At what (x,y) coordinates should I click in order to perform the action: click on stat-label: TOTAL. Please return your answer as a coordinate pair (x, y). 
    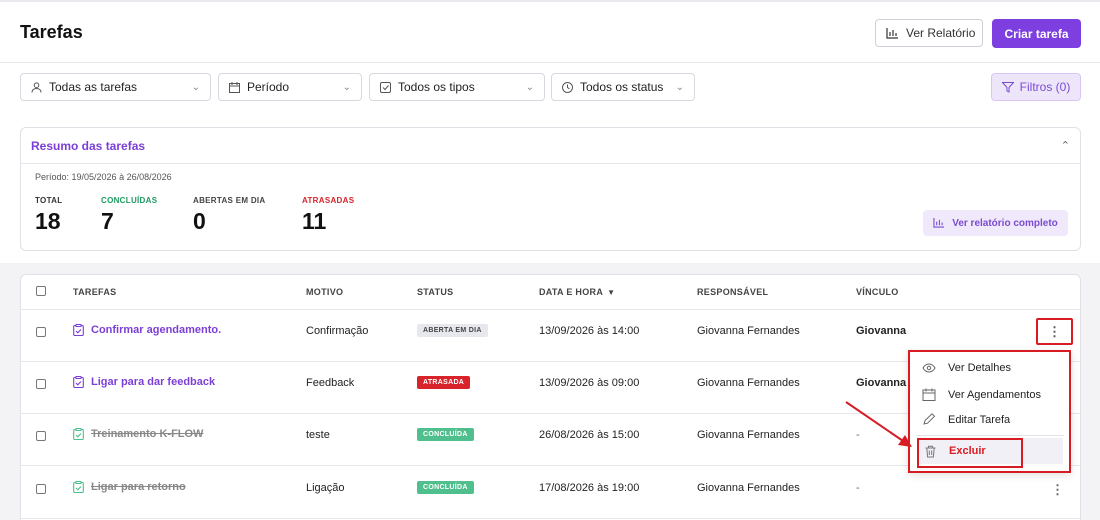
    Looking at the image, I should click on (49, 200).